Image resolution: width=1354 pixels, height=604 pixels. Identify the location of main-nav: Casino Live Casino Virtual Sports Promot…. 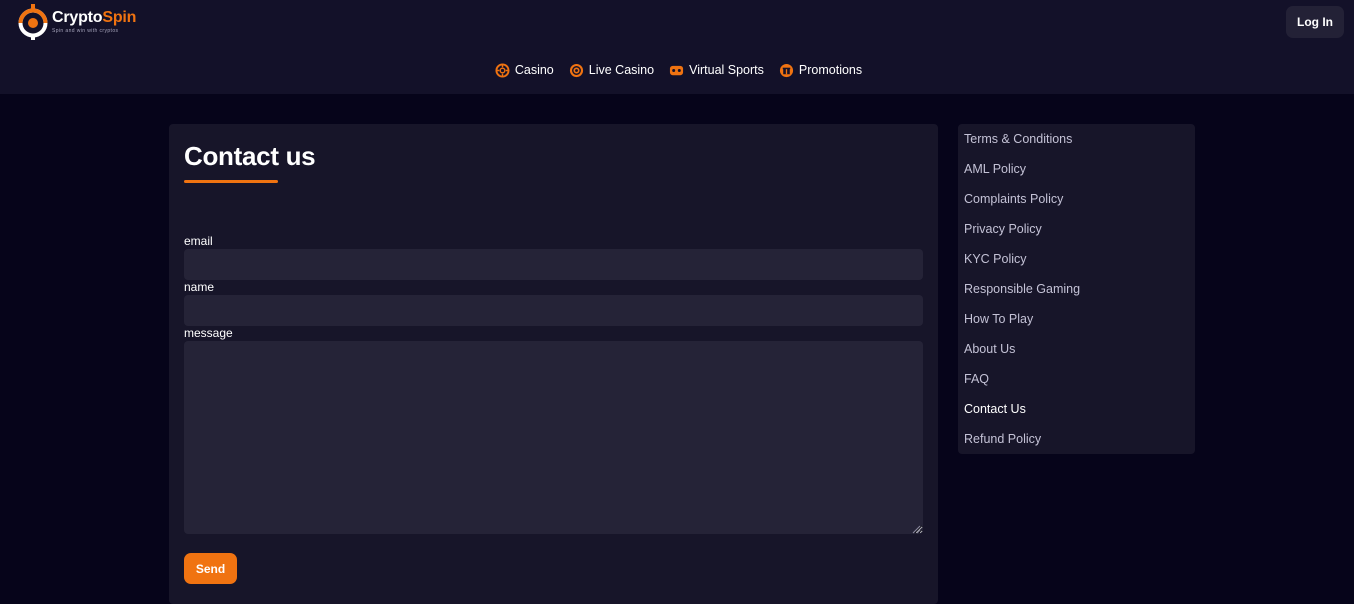
(677, 70).